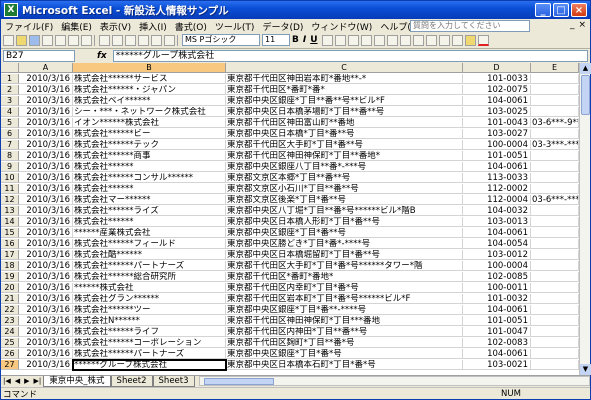  Describe the element at coordinates (497, 244) in the screenshot. I see `cell-d: 104-0054` at that location.